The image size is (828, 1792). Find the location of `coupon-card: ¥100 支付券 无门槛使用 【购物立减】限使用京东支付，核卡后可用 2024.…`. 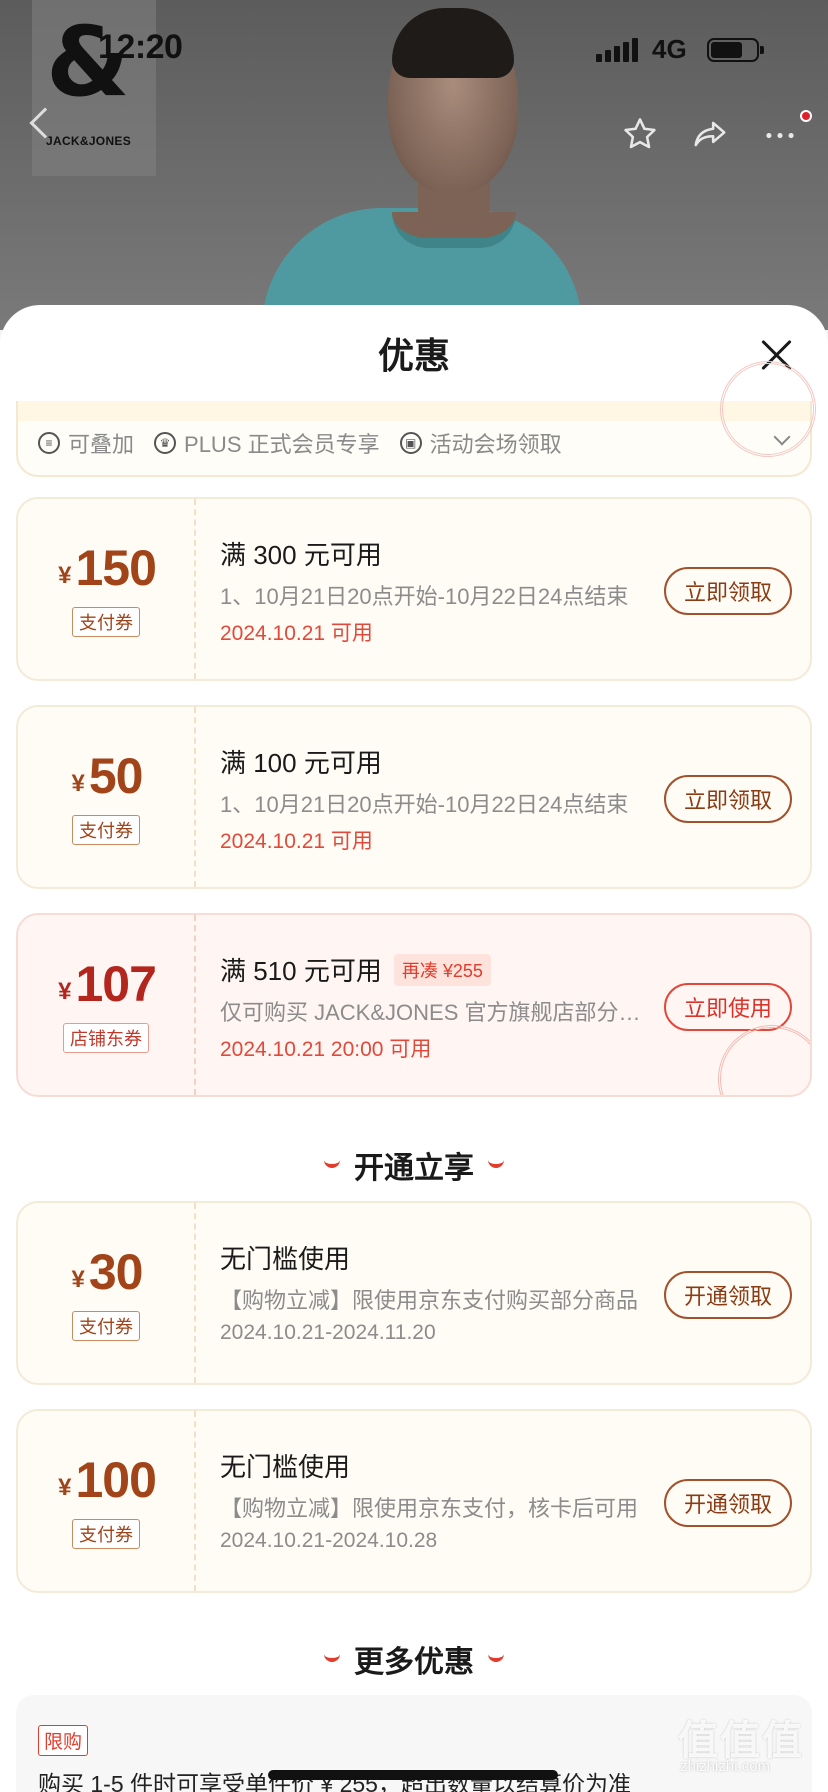

coupon-card: ¥100 支付券 无门槛使用 【购物立减】限使用京东支付，核卡后可用 2024.… is located at coordinates (414, 1501).